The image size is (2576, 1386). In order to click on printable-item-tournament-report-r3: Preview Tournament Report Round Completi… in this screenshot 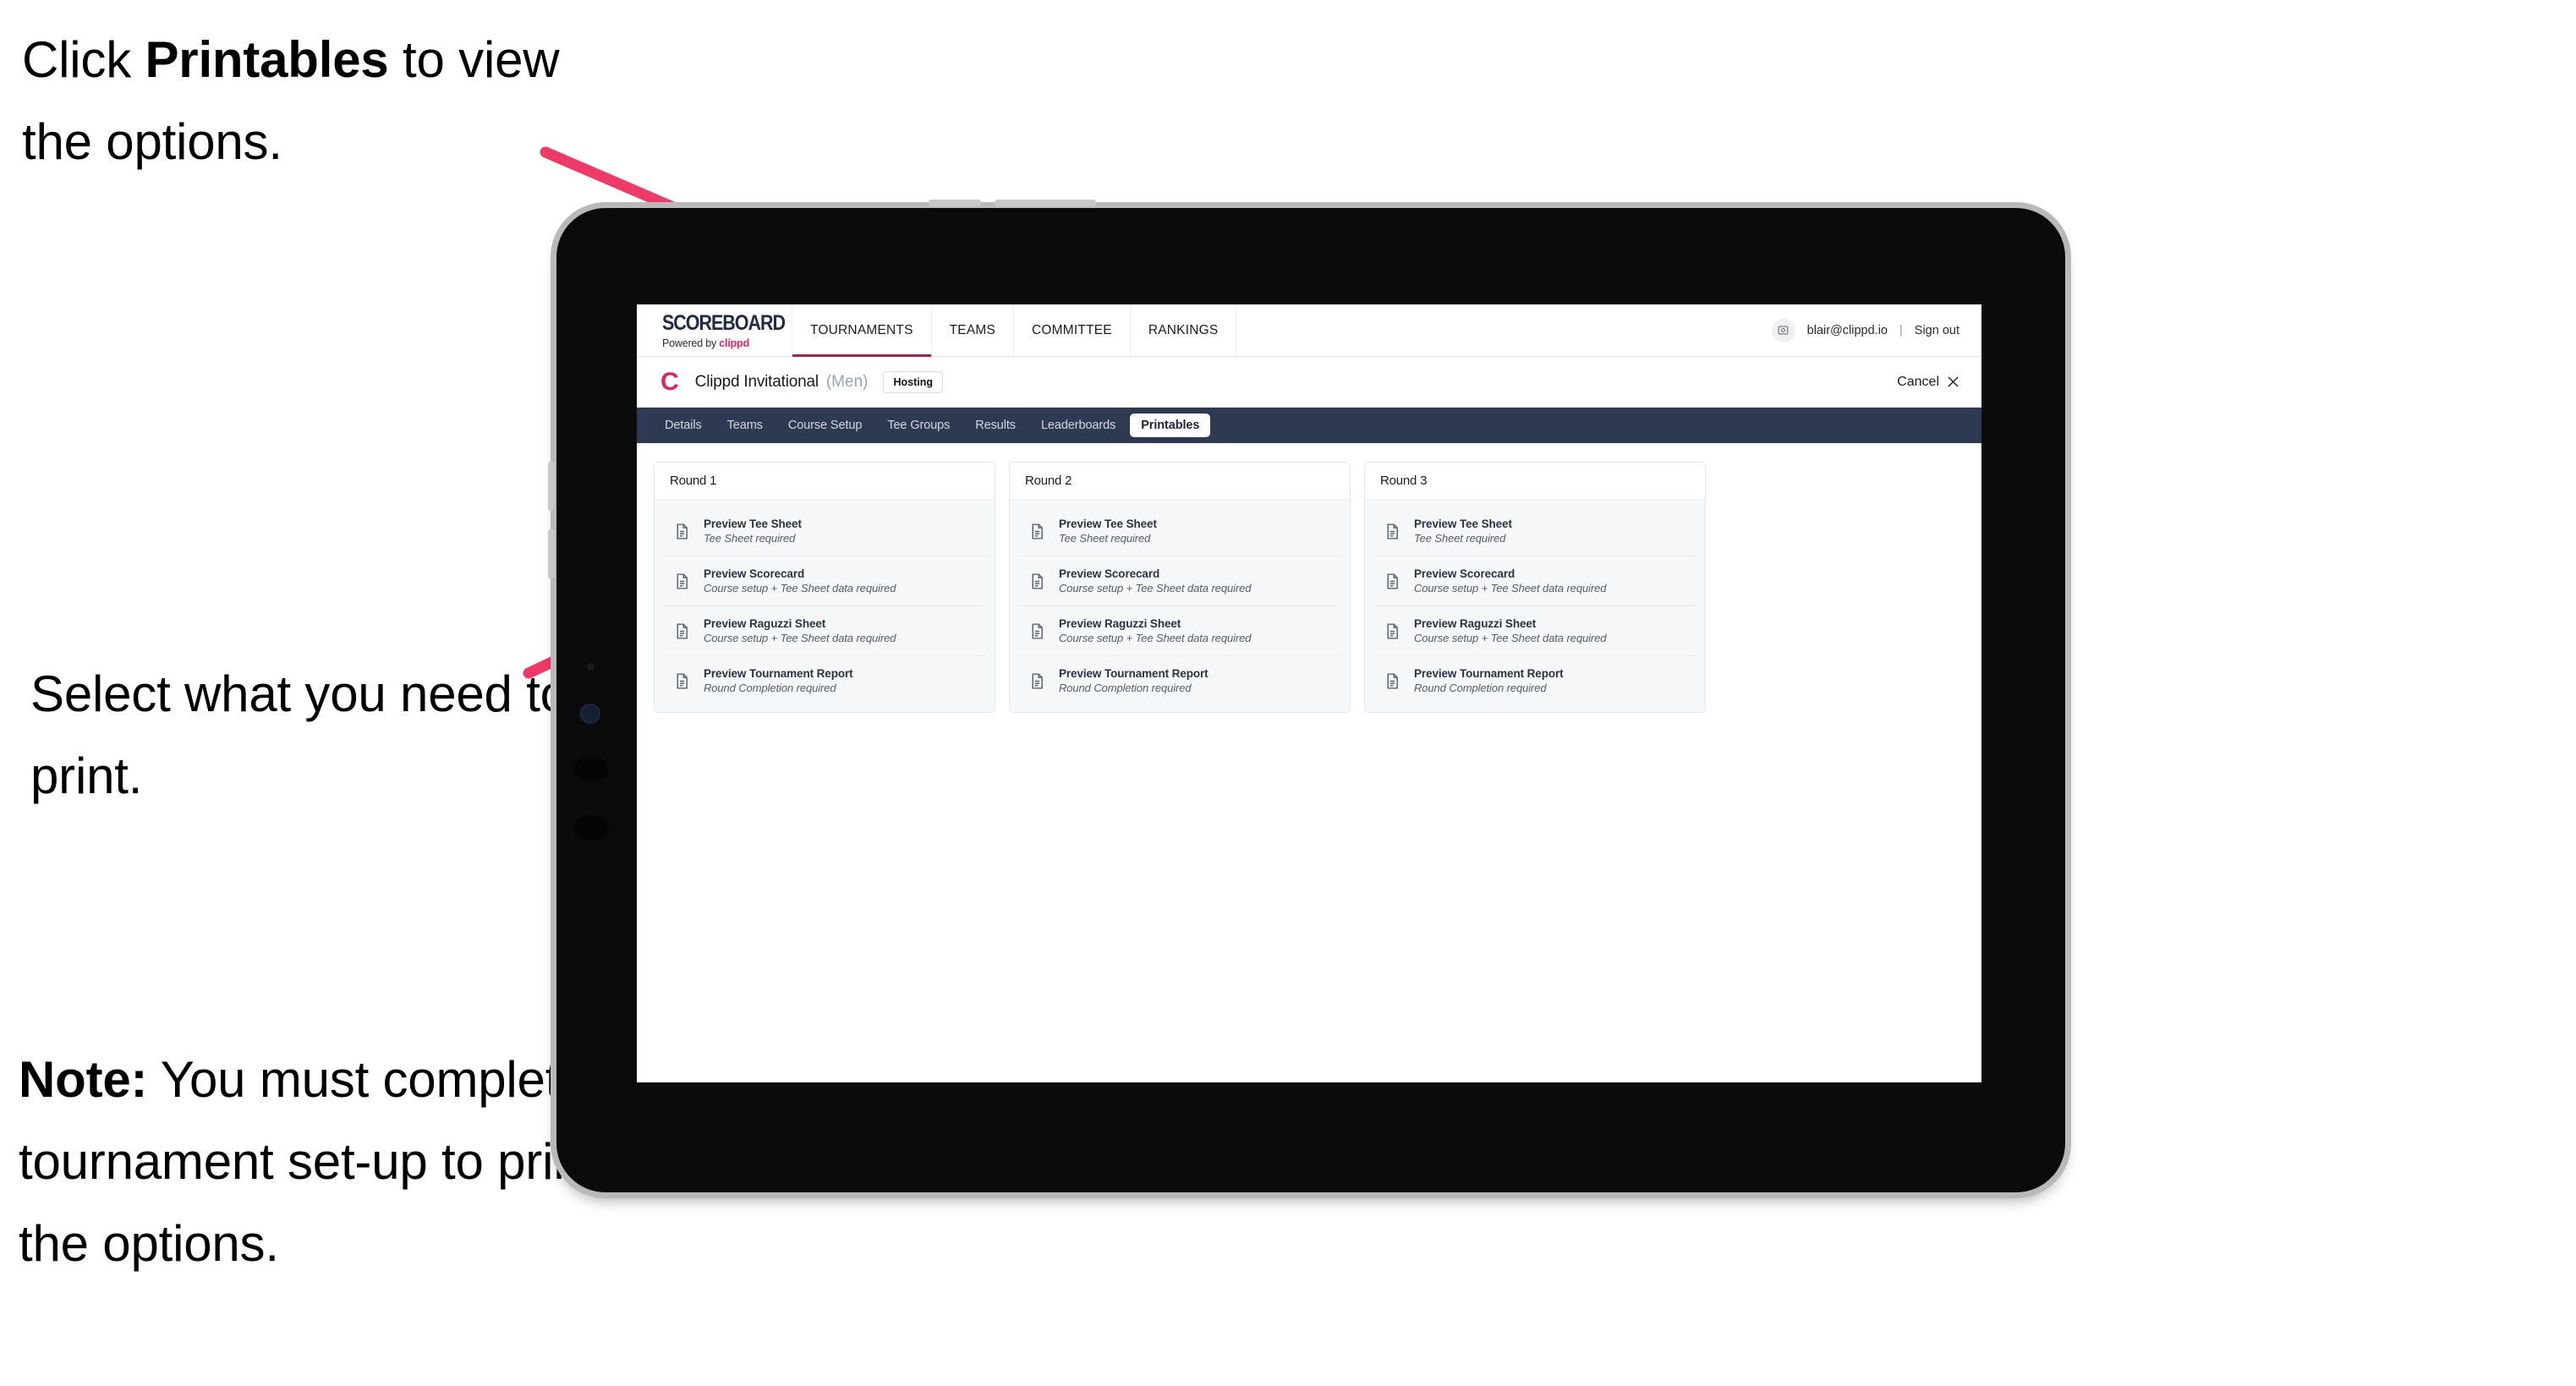, I will do `click(1534, 680)`.